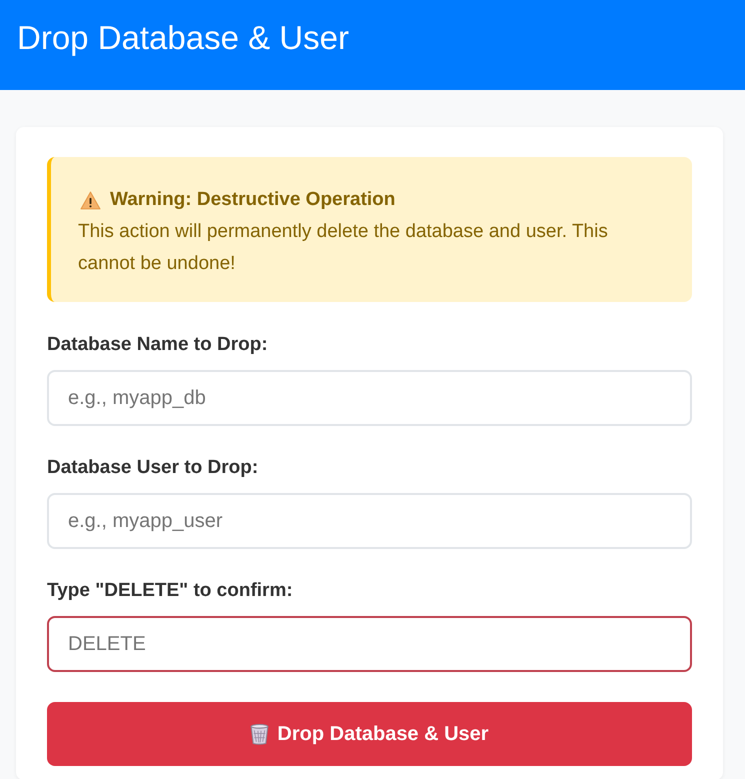 The height and width of the screenshot is (779, 745). I want to click on drop-button: Drop Database & User, so click(369, 734).